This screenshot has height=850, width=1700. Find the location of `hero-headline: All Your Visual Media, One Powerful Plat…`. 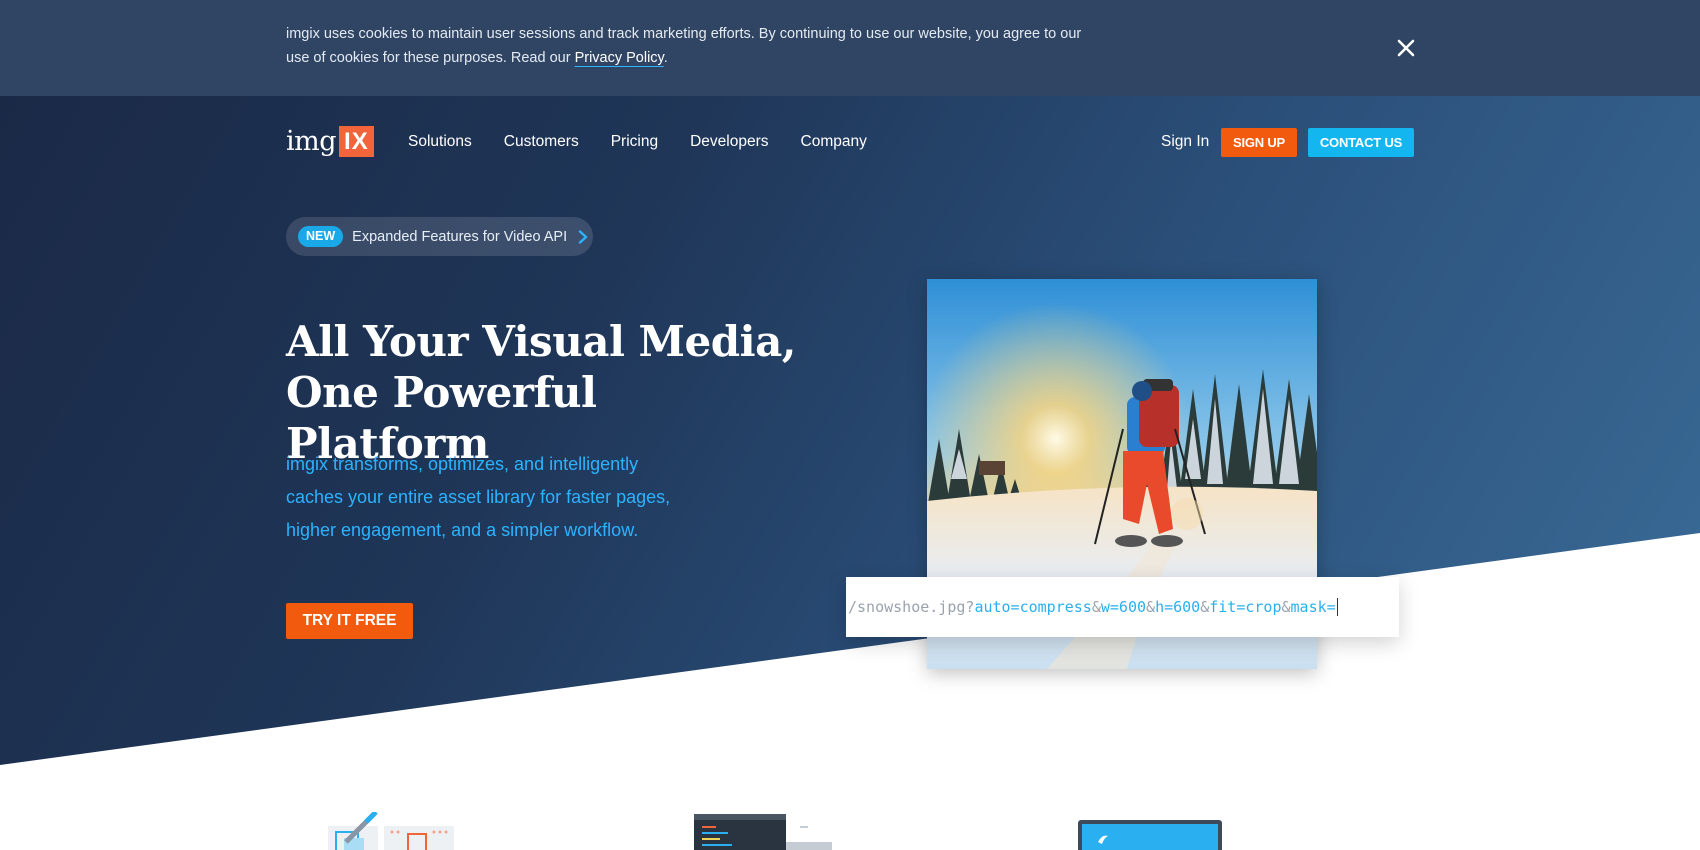

hero-headline: All Your Visual Media, One Powerful Plat… is located at coordinates (546, 392).